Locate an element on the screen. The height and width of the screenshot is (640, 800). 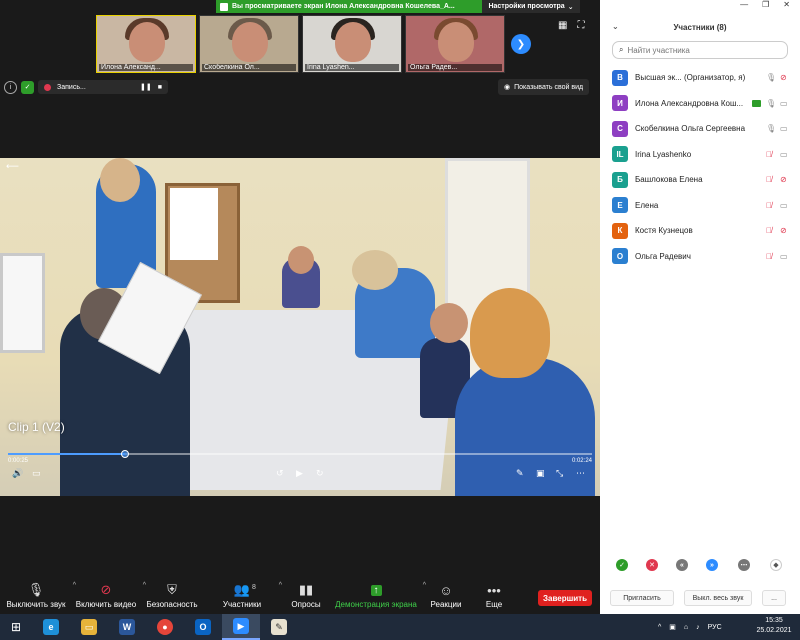
security-button: ⛨ Безопасность is located at coordinates (172, 594).